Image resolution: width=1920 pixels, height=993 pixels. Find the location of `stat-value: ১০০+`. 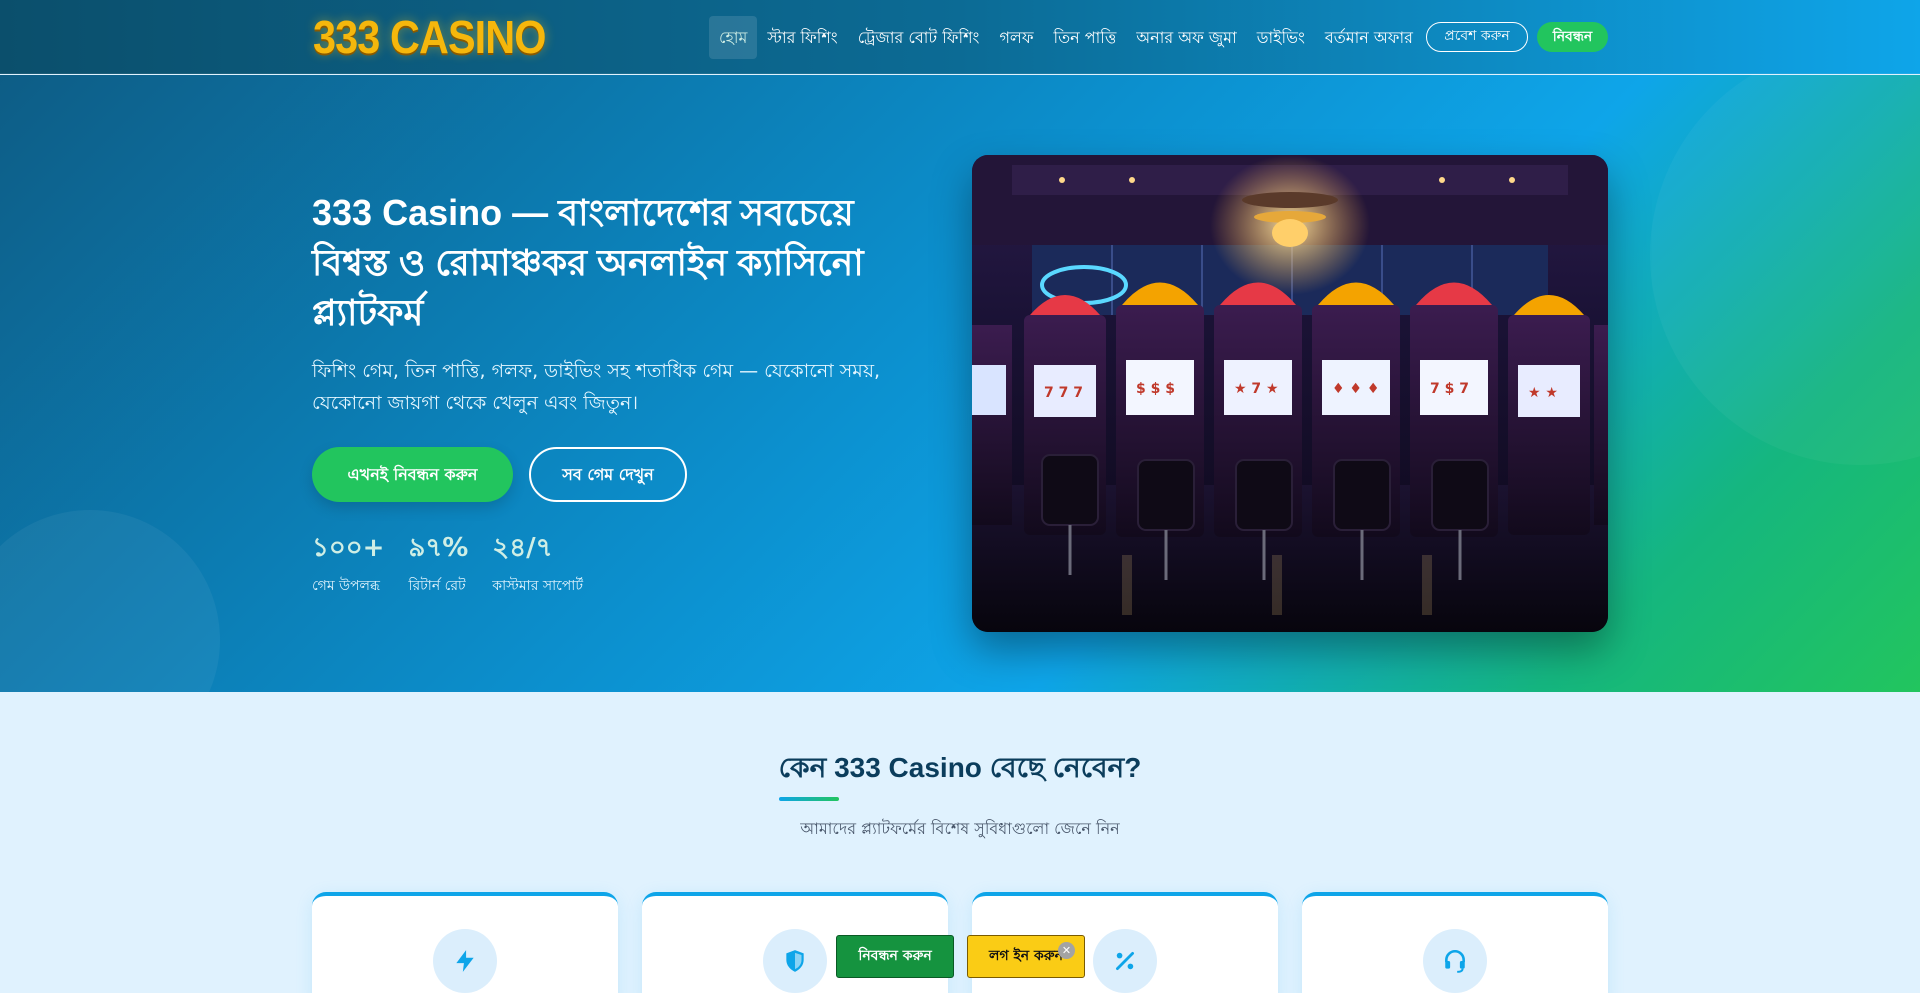

stat-value: ১০০+ is located at coordinates (348, 548).